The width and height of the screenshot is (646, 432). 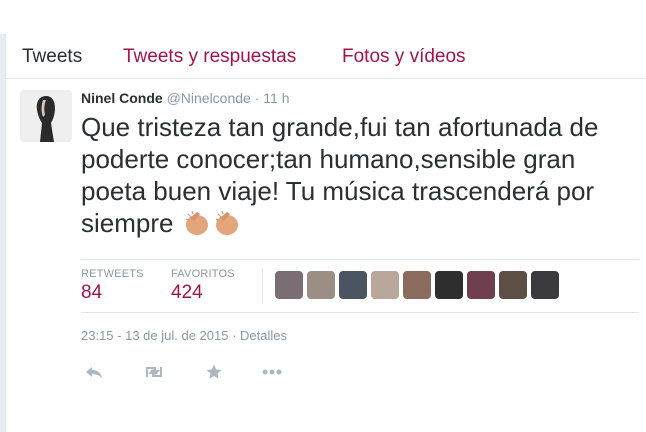 What do you see at coordinates (404, 57) in the screenshot?
I see `tab-photos-videos: Fotos y vídeos` at bounding box center [404, 57].